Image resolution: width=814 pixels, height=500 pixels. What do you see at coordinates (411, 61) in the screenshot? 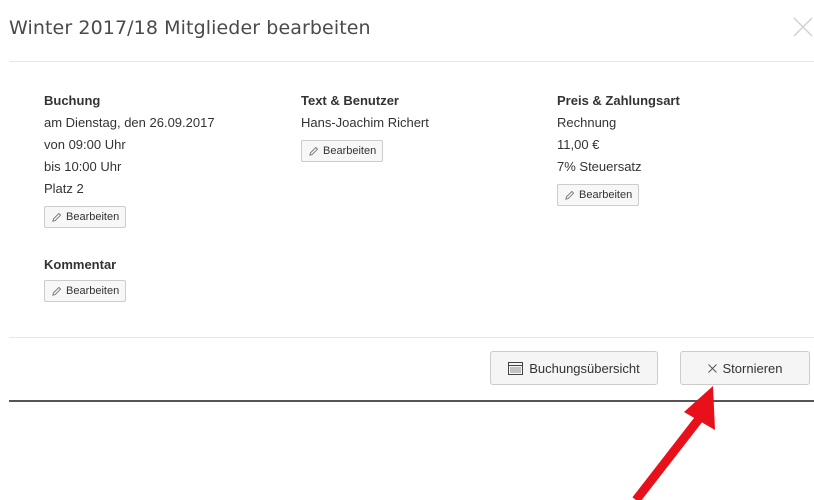
I see `header-divider` at bounding box center [411, 61].